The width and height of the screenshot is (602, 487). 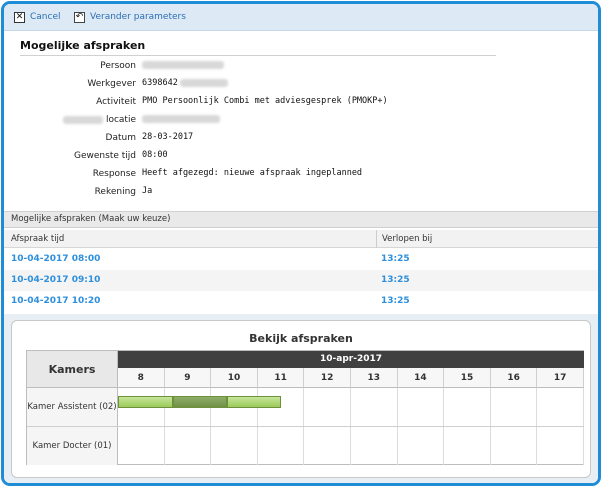 I want to click on page-title: Mogelijke afspraken, so click(x=83, y=45).